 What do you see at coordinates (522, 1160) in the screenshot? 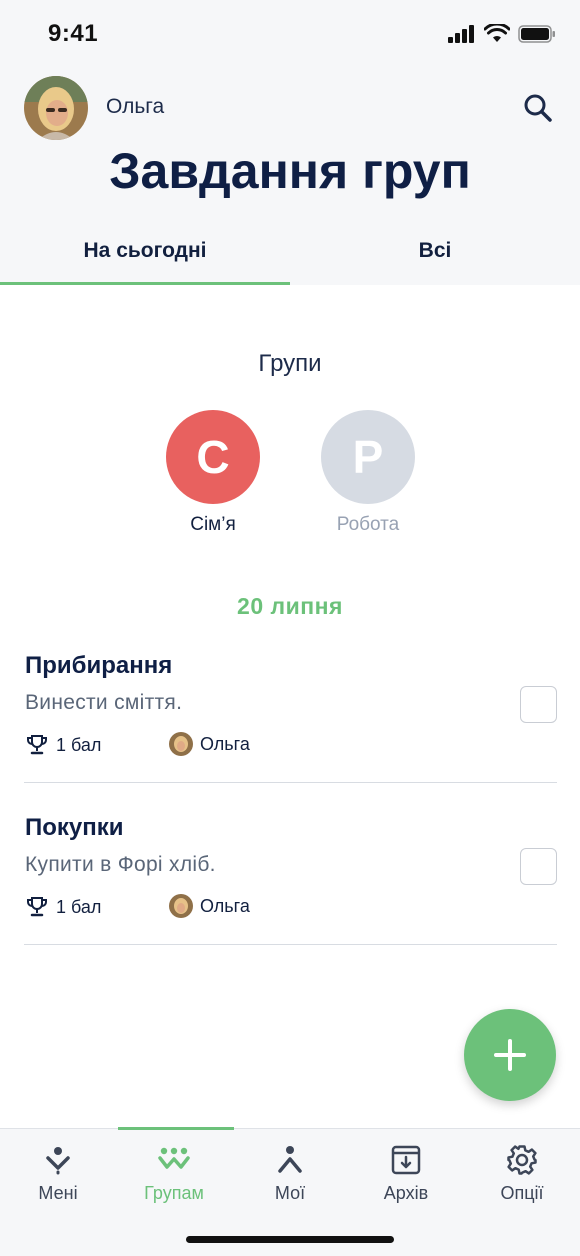
I see `gear-icon` at bounding box center [522, 1160].